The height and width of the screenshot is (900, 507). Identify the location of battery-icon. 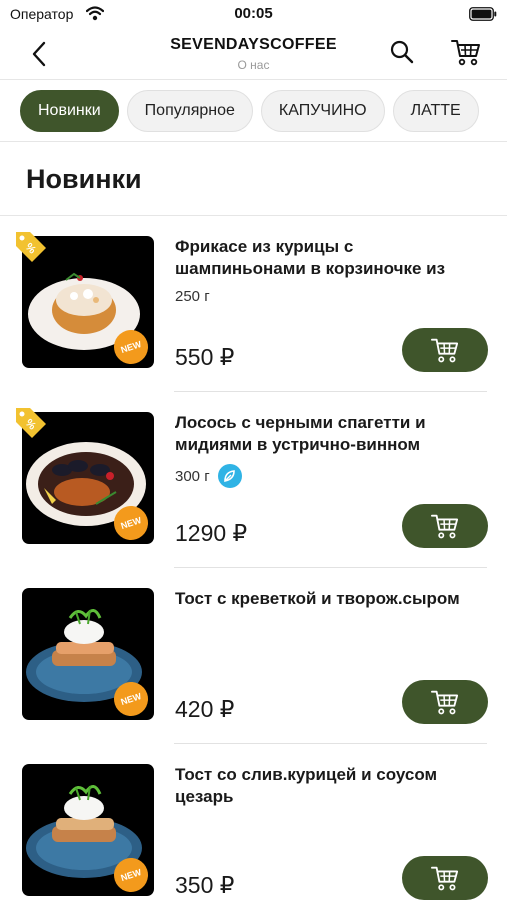
(483, 14).